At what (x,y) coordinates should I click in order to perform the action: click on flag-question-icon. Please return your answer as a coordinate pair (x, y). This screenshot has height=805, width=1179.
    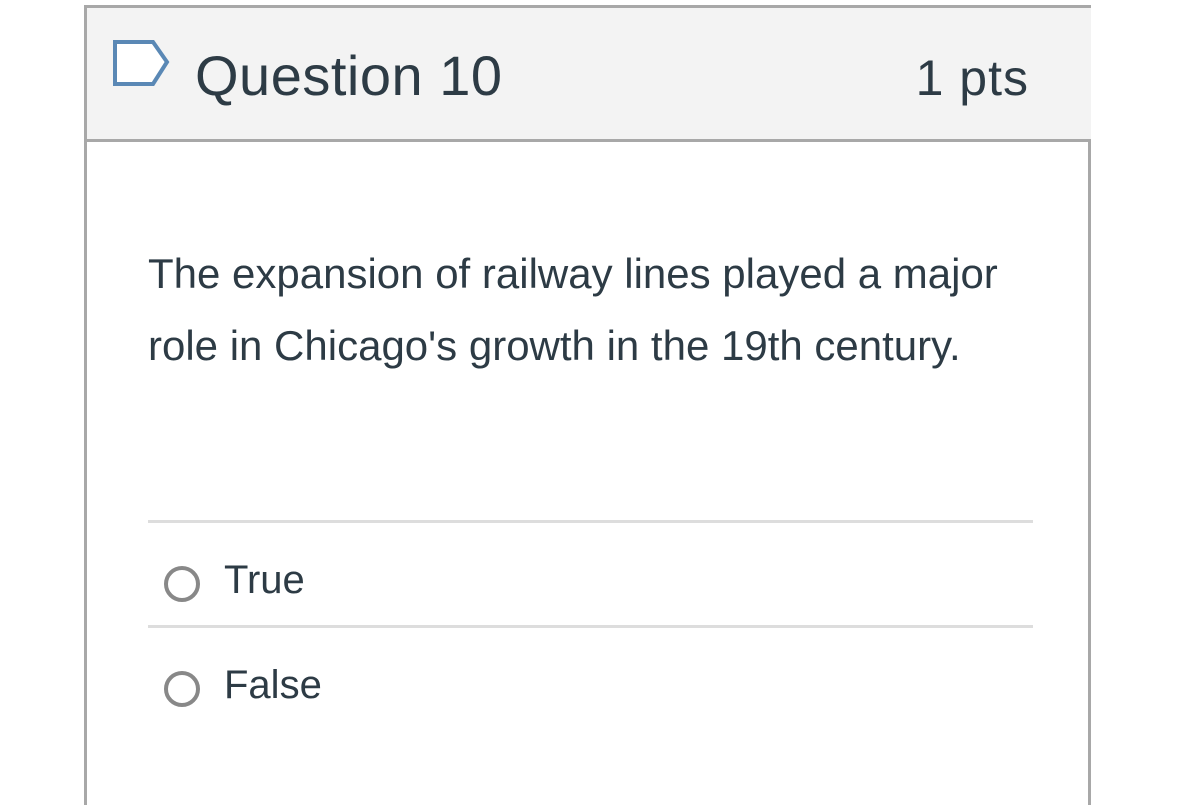
    Looking at the image, I should click on (143, 66).